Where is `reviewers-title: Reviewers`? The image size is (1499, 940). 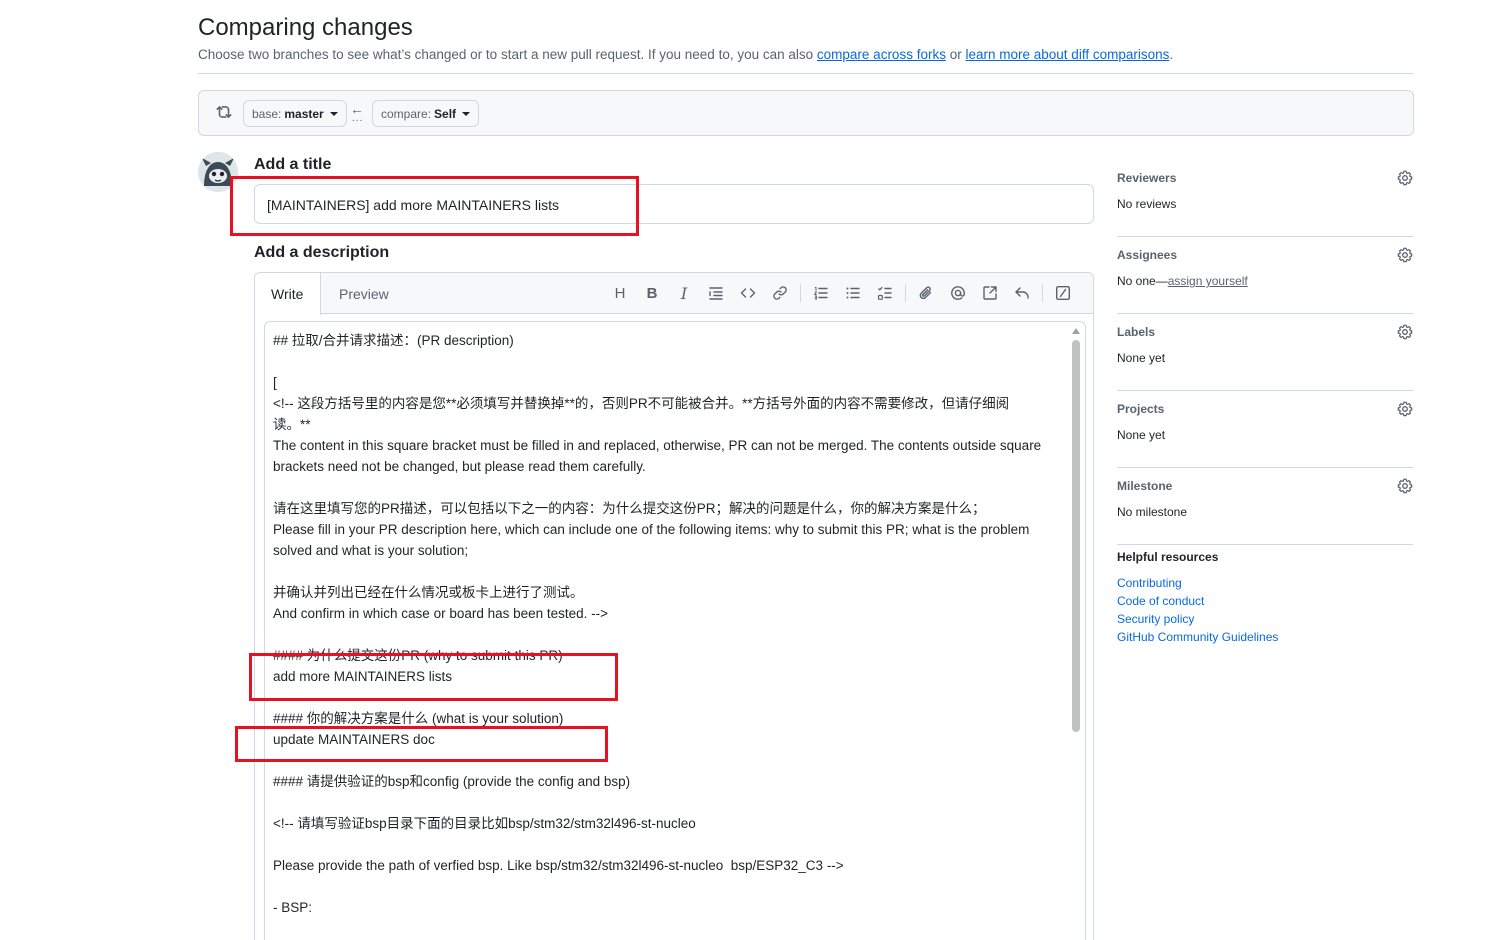
reviewers-title: Reviewers is located at coordinates (1146, 178).